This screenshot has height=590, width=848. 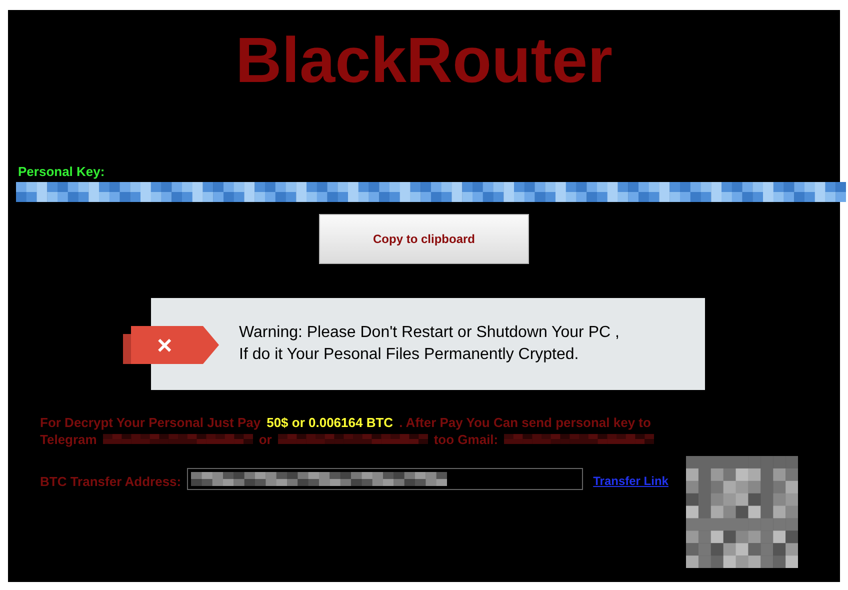 I want to click on app-title: BlackRouter, so click(x=424, y=60).